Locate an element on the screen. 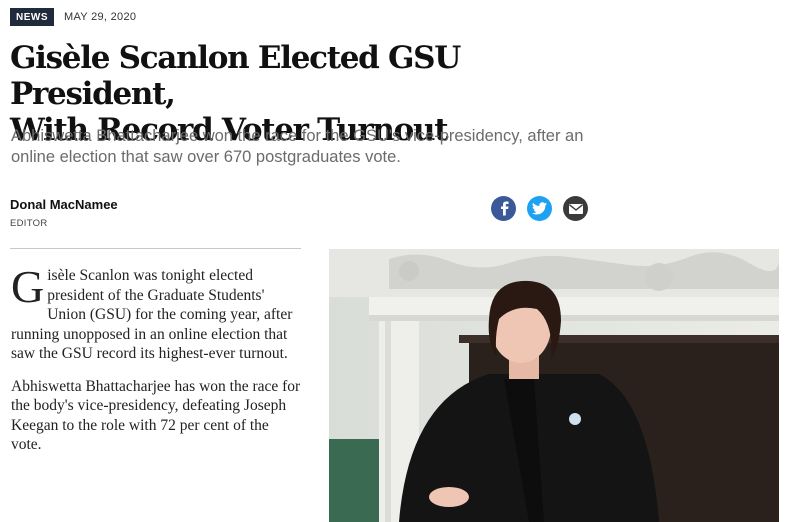 The height and width of the screenshot is (522, 787). drop-cap: G is located at coordinates (28, 286).